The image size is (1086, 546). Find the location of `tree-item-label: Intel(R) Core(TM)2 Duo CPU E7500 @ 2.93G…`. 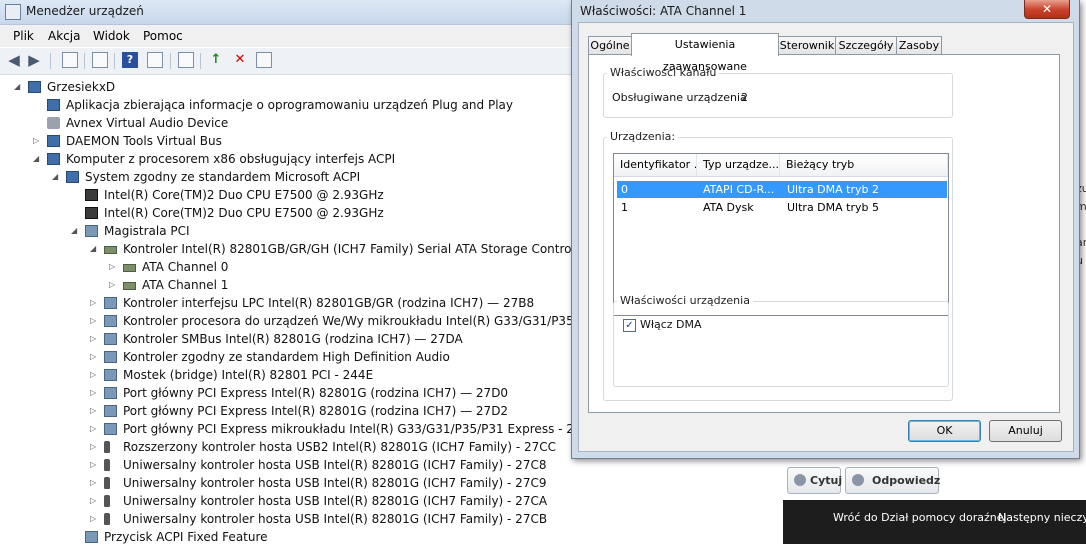

tree-item-label: Intel(R) Core(TM)2 Duo CPU E7500 @ 2.93G… is located at coordinates (244, 213).